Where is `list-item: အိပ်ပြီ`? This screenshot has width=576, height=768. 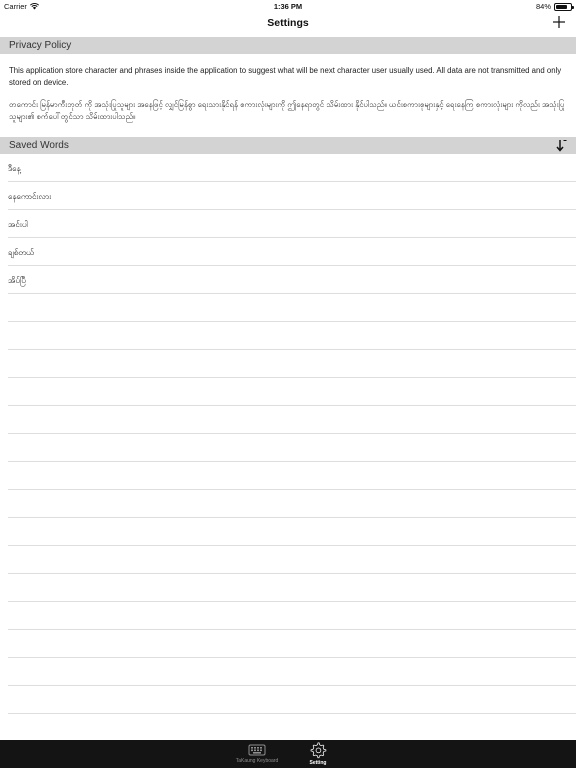 list-item: အိပ်ပြီ is located at coordinates (292, 280).